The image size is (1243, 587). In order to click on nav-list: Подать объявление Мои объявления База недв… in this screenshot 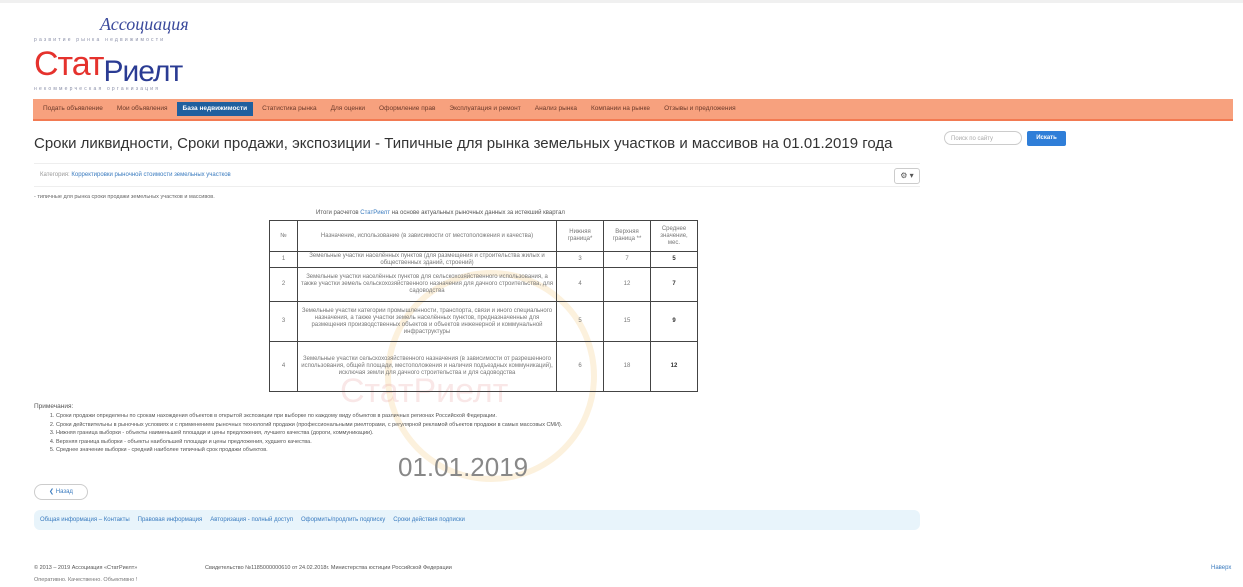, I will do `click(633, 109)`.